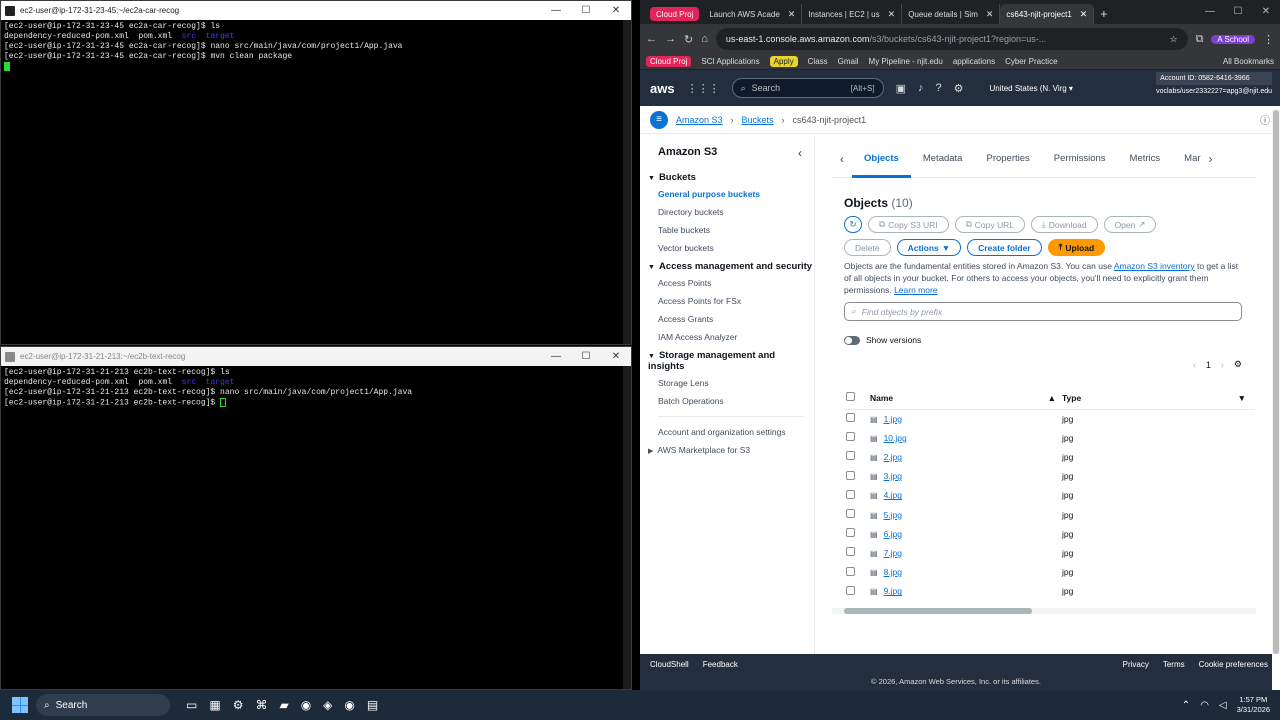  I want to click on object-name-link: 6.jpg, so click(893, 534).